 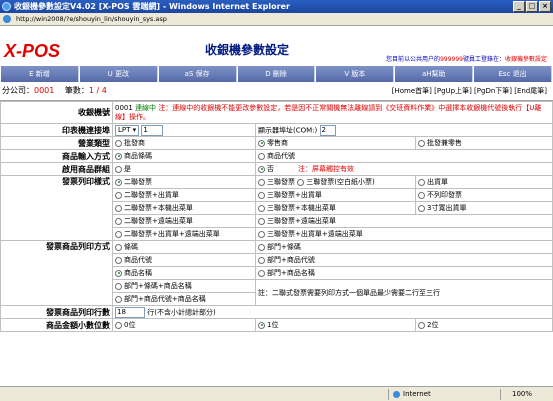 What do you see at coordinates (130, 325) in the screenshot?
I see `decimal-opt-0: 0位` at bounding box center [130, 325].